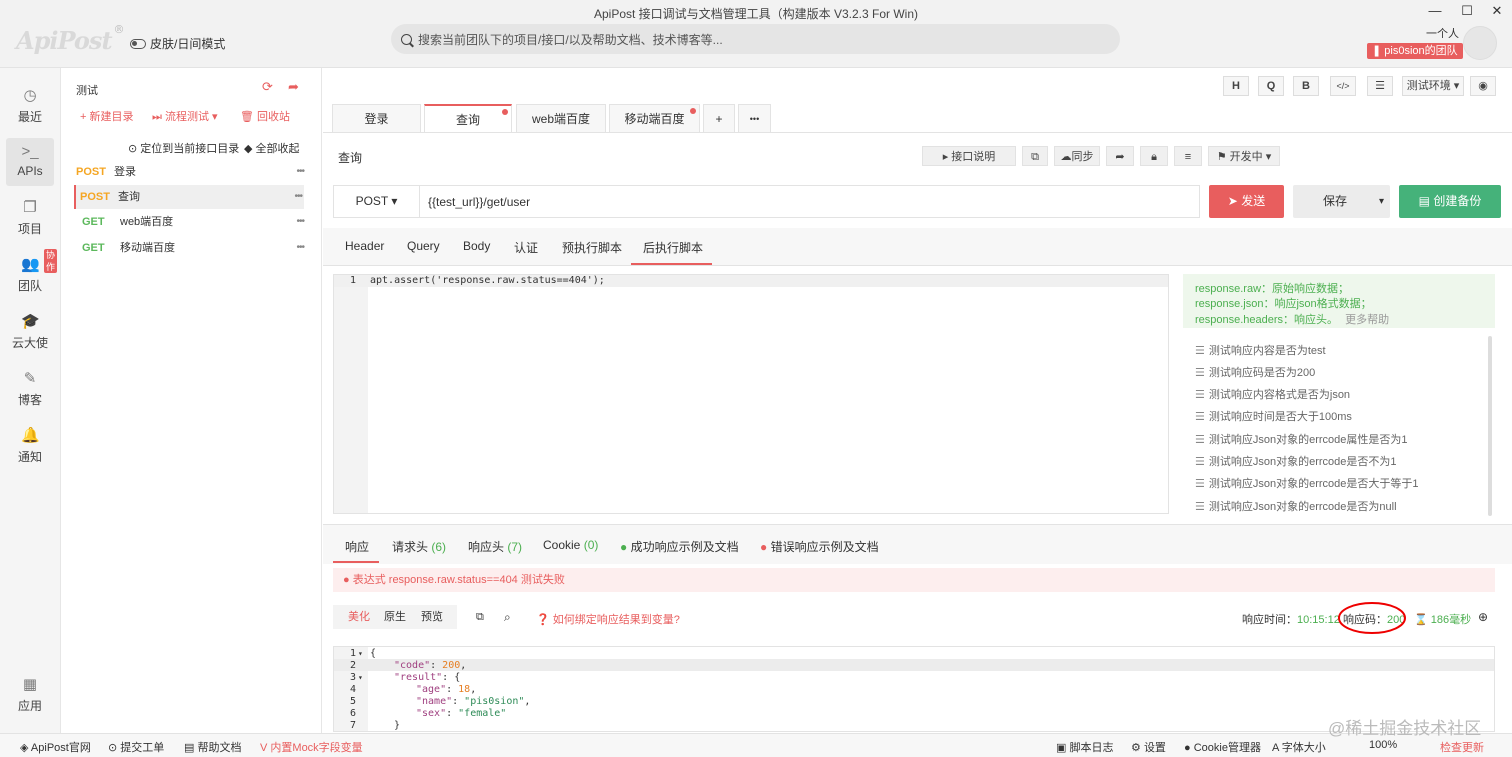 The height and width of the screenshot is (757, 1512). What do you see at coordinates (1271, 86) in the screenshot?
I see `quote-button: Q` at bounding box center [1271, 86].